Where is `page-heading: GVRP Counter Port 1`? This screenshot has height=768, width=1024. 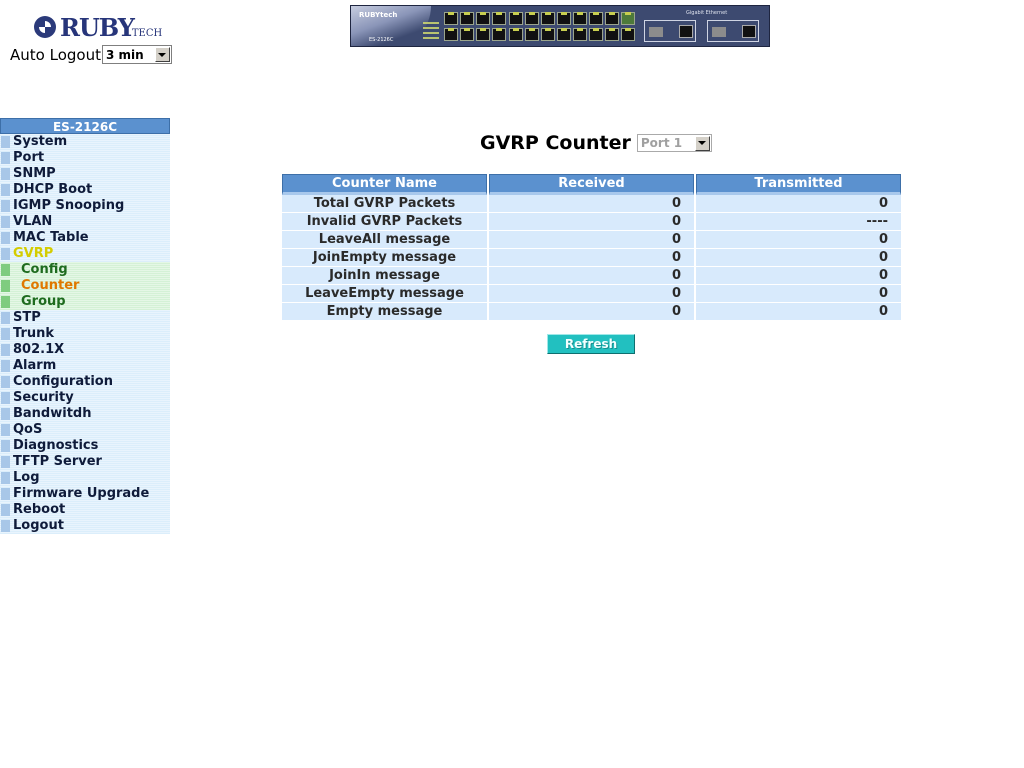
page-heading: GVRP Counter Port 1 is located at coordinates (596, 143).